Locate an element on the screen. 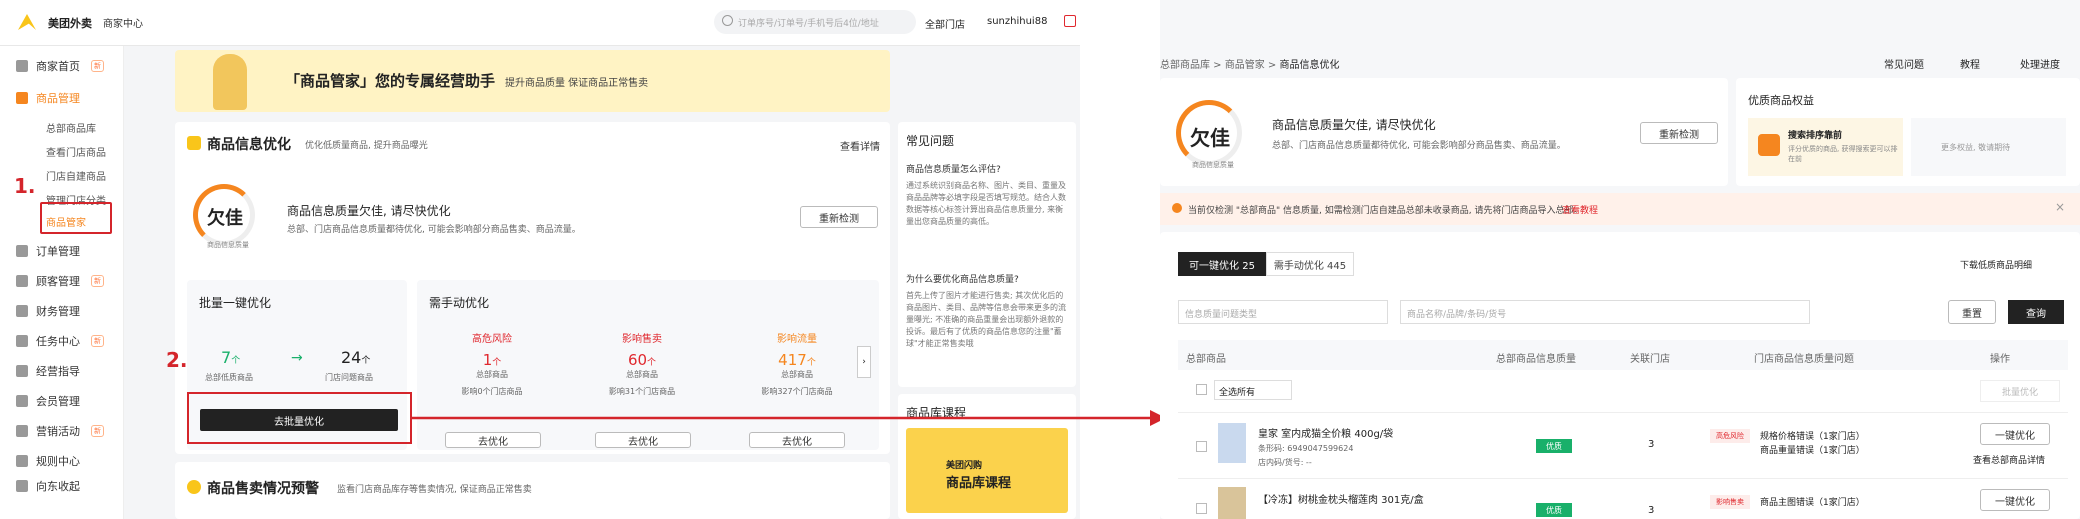  one-click-label: 一键优化 is located at coordinates (2015, 502).